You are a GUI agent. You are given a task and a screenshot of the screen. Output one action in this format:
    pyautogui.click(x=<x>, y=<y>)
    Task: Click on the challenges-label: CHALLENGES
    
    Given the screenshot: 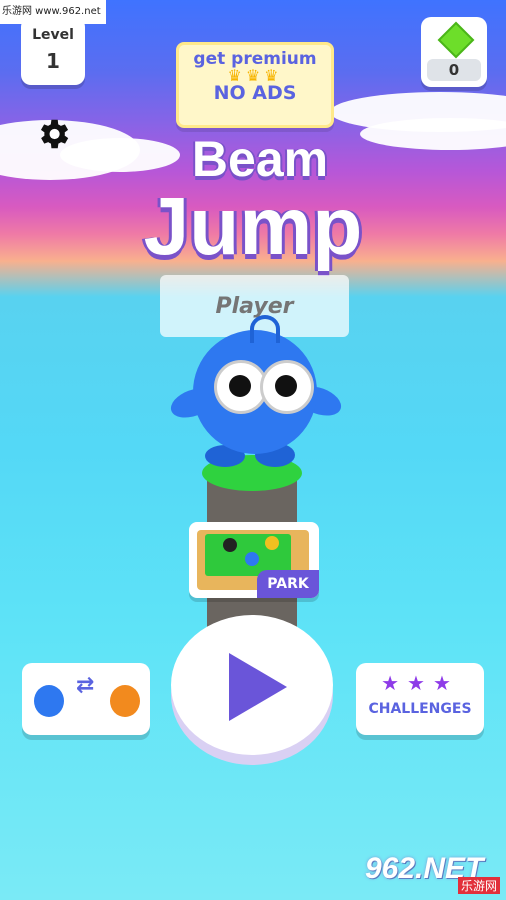 What is the action you would take?
    pyautogui.click(x=420, y=709)
    